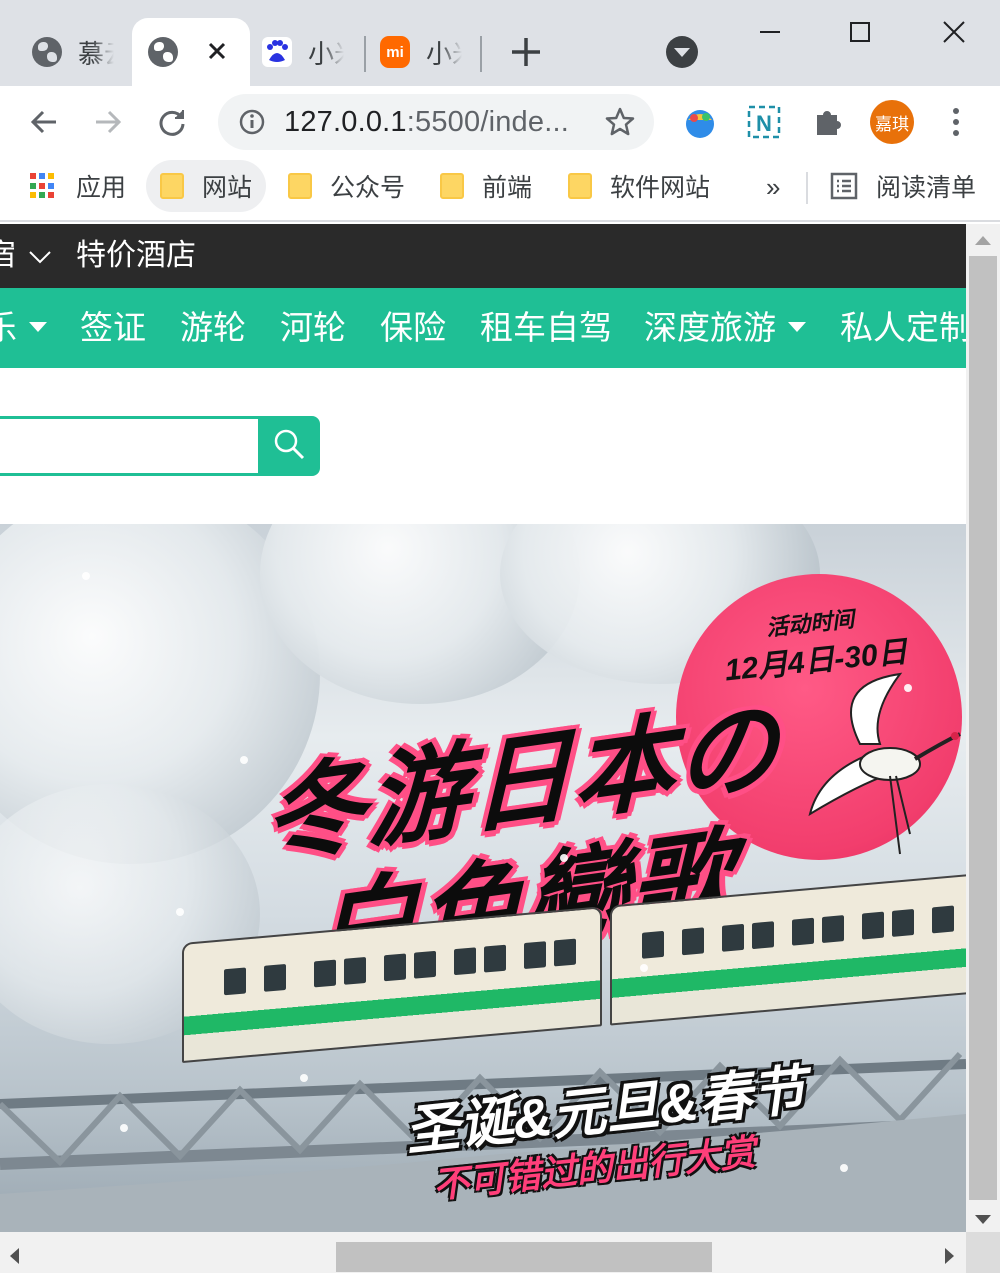 The width and height of the screenshot is (1000, 1273). What do you see at coordinates (96, 53) in the screenshot?
I see `tab-title: 慕云` at bounding box center [96, 53].